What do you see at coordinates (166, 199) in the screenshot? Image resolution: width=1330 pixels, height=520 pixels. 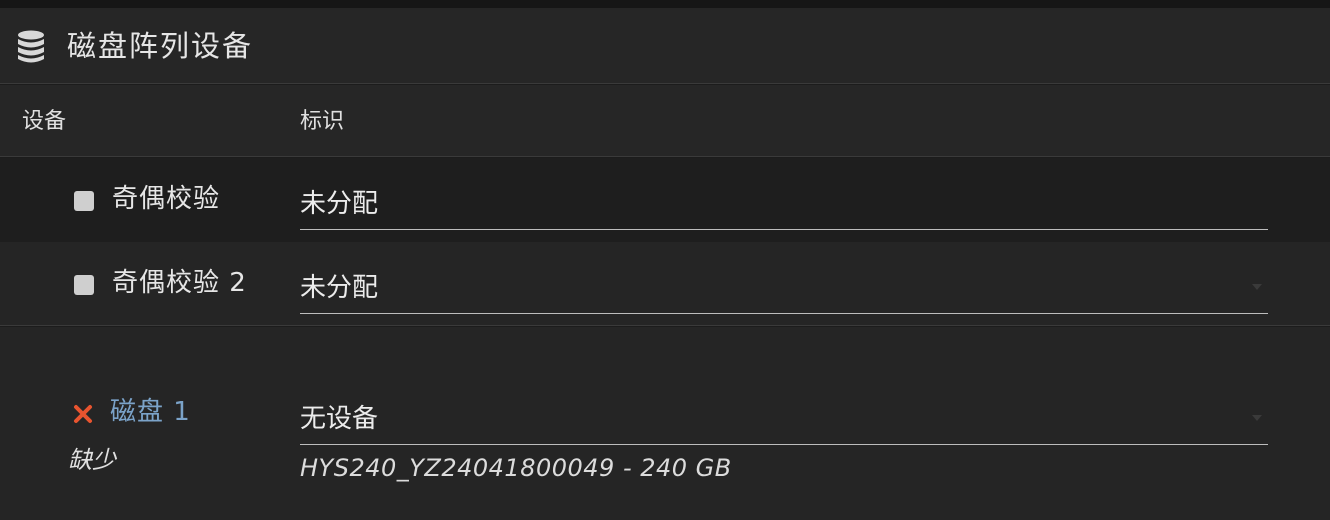 I see `device-name-parity: 奇偶校验` at bounding box center [166, 199].